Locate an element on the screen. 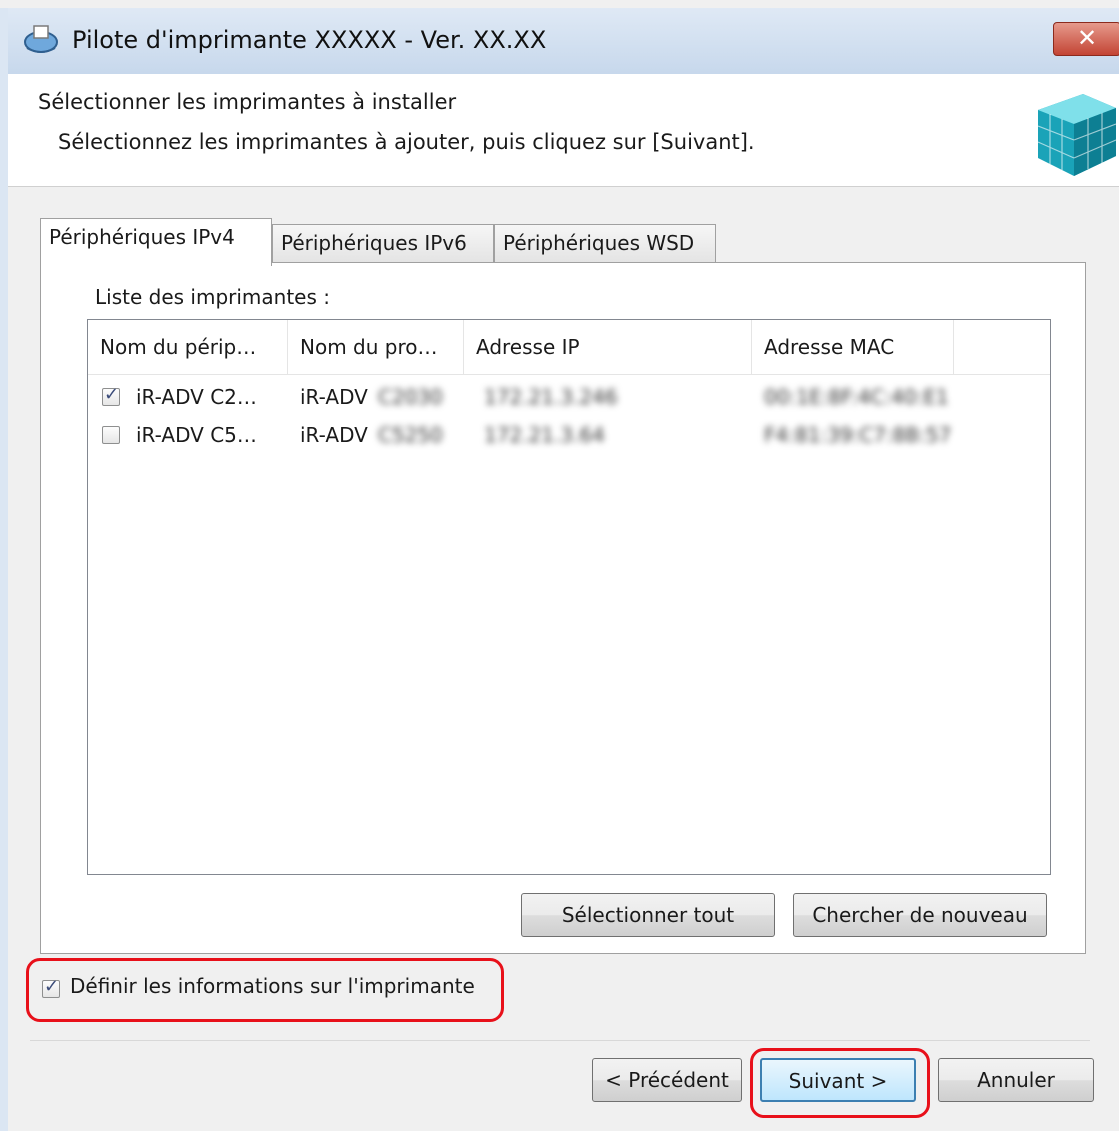  printer-list-label: Liste des imprimantes : is located at coordinates (212, 297).